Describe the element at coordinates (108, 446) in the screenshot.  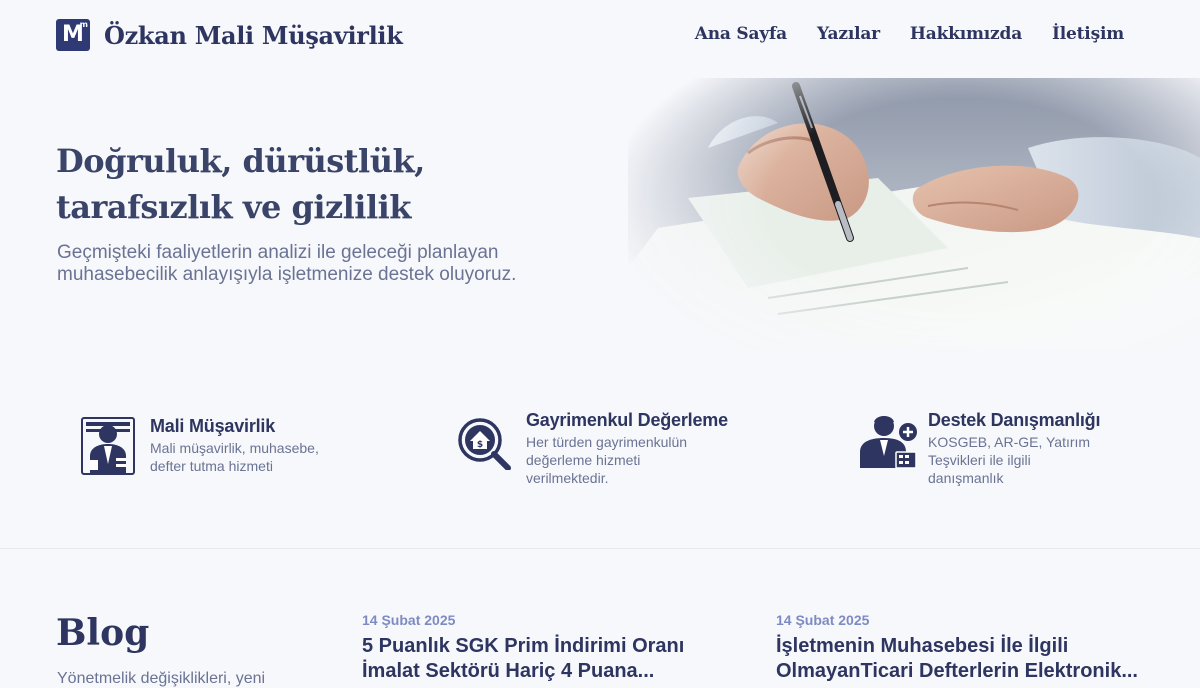
I see `accountant-icon` at that location.